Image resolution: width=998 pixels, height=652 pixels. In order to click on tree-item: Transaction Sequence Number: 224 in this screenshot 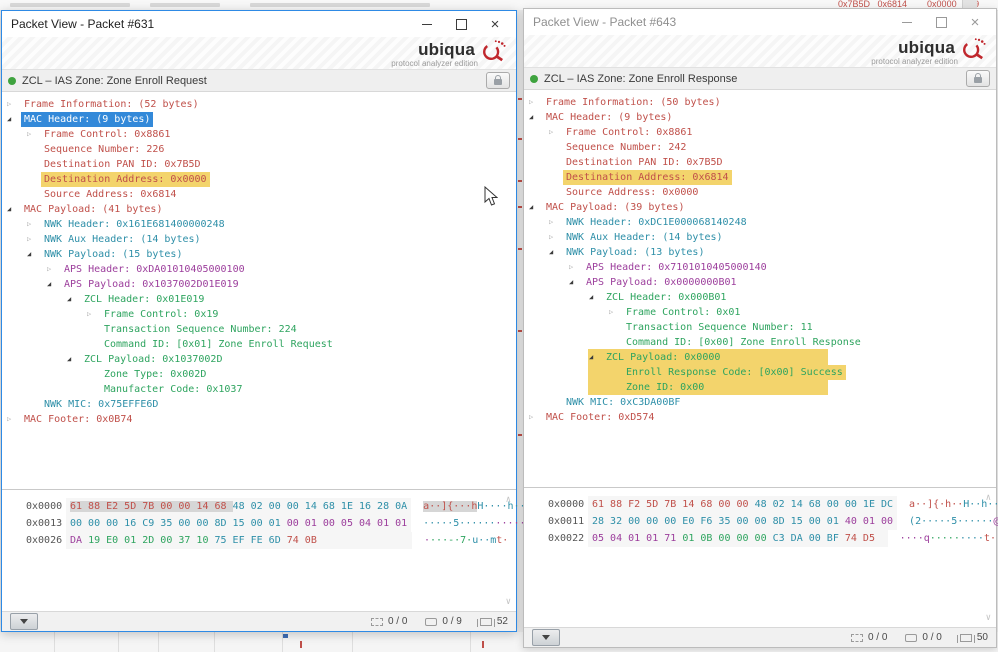, I will do `click(259, 329)`.